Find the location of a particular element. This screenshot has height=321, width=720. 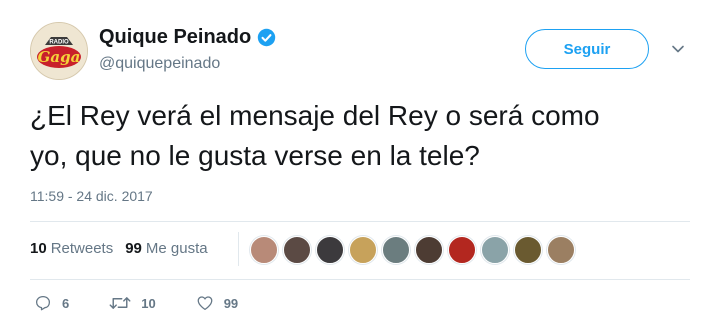

verified-badge-icon is located at coordinates (267, 37).